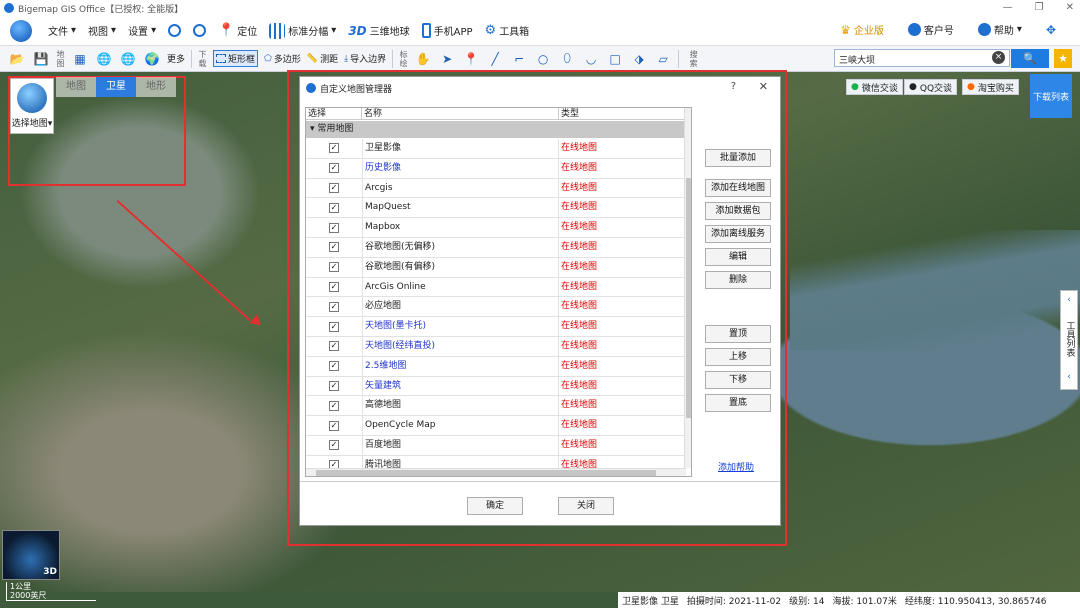  I want to click on zoom-in-button, so click(175, 30).